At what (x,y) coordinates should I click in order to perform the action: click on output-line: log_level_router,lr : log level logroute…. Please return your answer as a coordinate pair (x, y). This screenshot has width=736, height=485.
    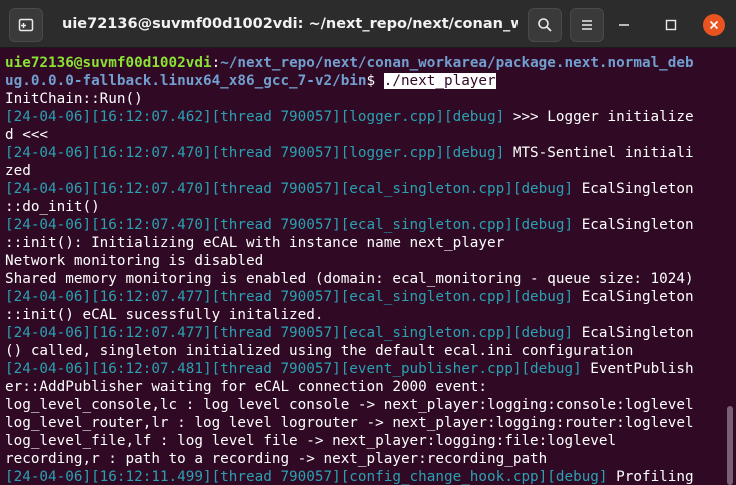
    Looking at the image, I should click on (364, 423).